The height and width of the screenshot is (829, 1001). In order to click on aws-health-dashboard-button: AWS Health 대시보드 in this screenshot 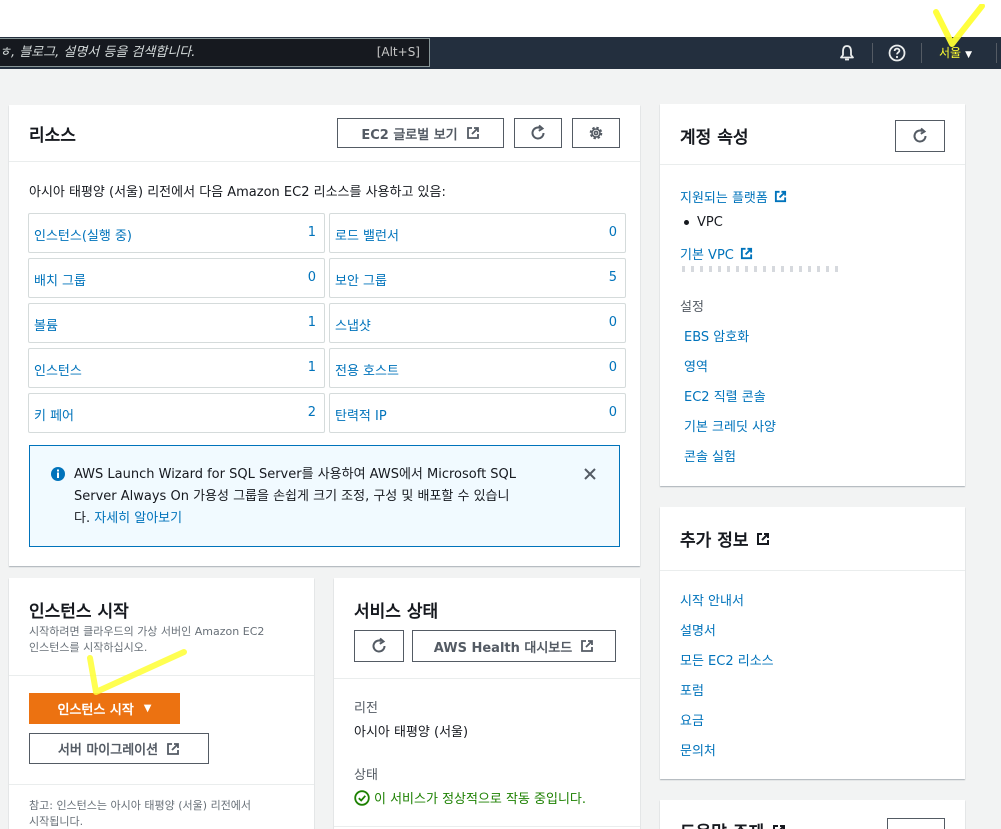, I will do `click(514, 646)`.